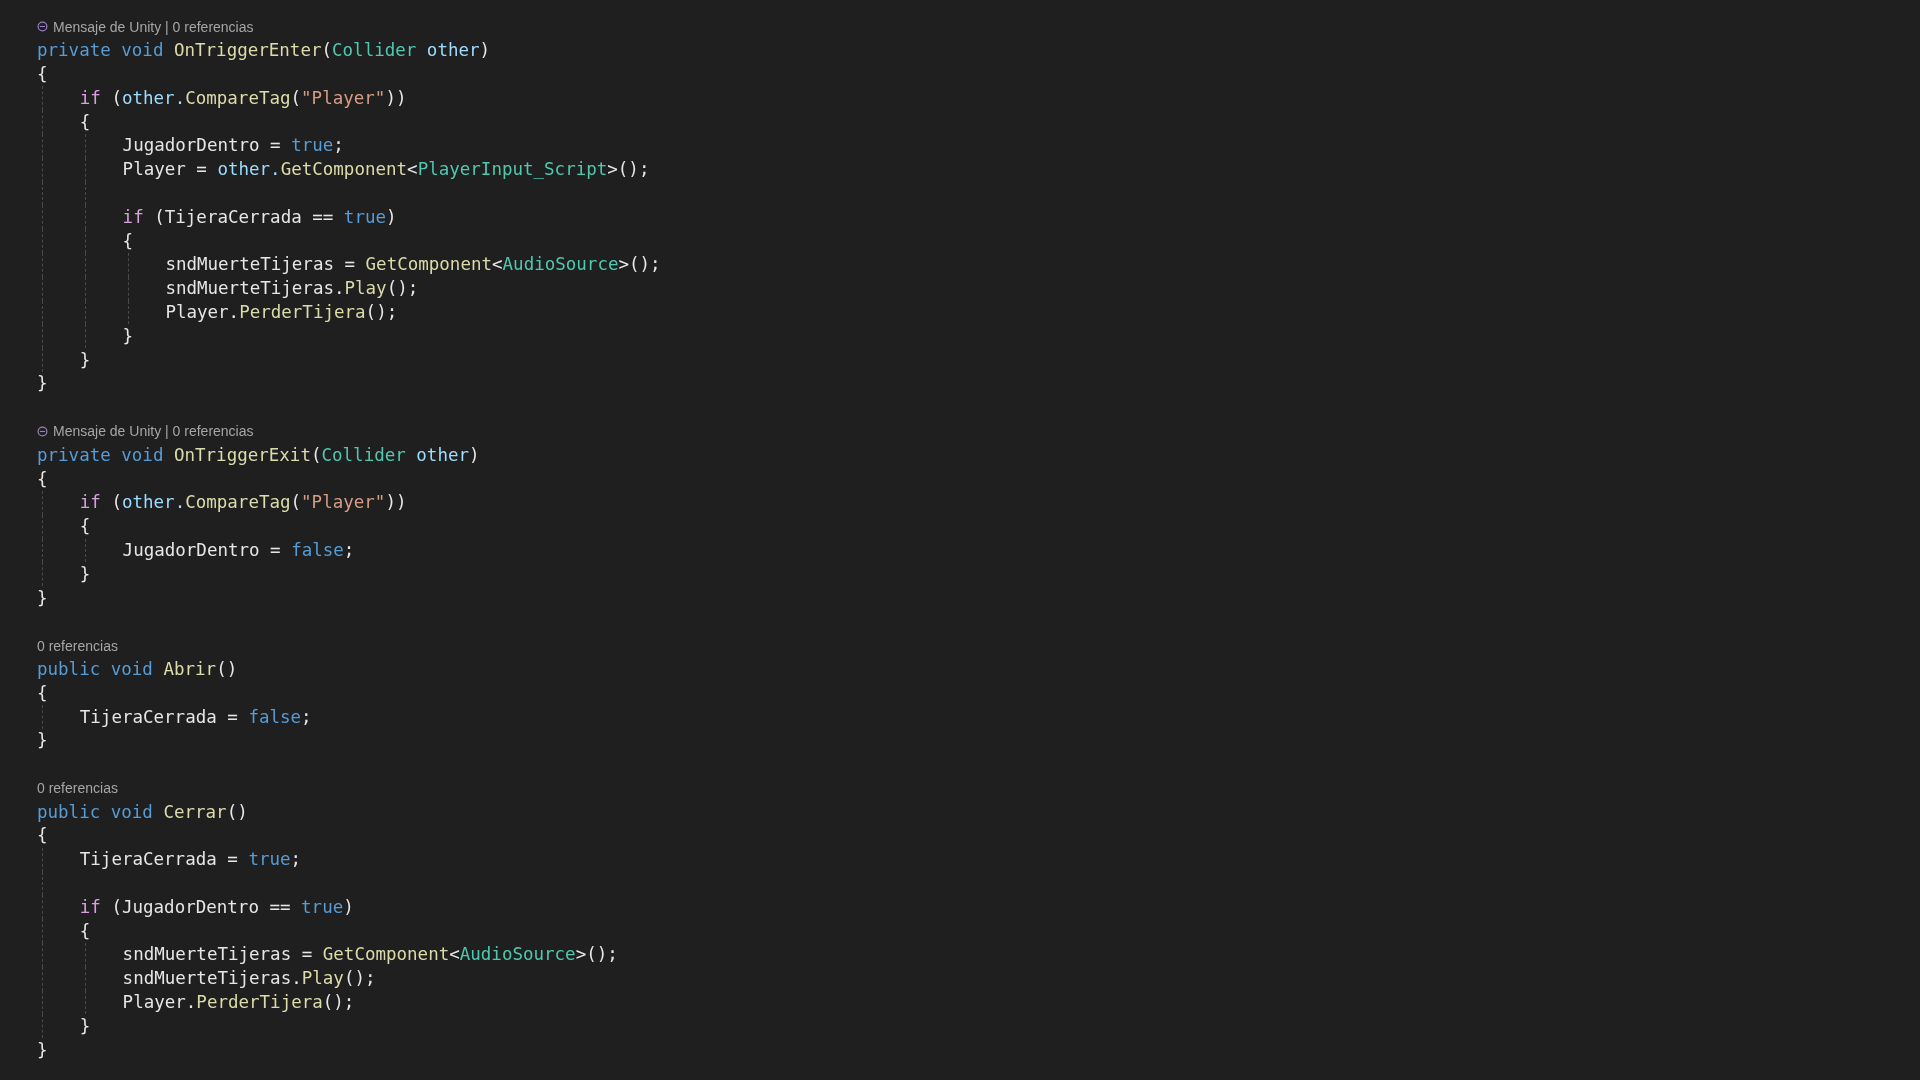  Describe the element at coordinates (258, 455) in the screenshot. I see `code-line: private void OnTriggerExit(Collider other)` at that location.